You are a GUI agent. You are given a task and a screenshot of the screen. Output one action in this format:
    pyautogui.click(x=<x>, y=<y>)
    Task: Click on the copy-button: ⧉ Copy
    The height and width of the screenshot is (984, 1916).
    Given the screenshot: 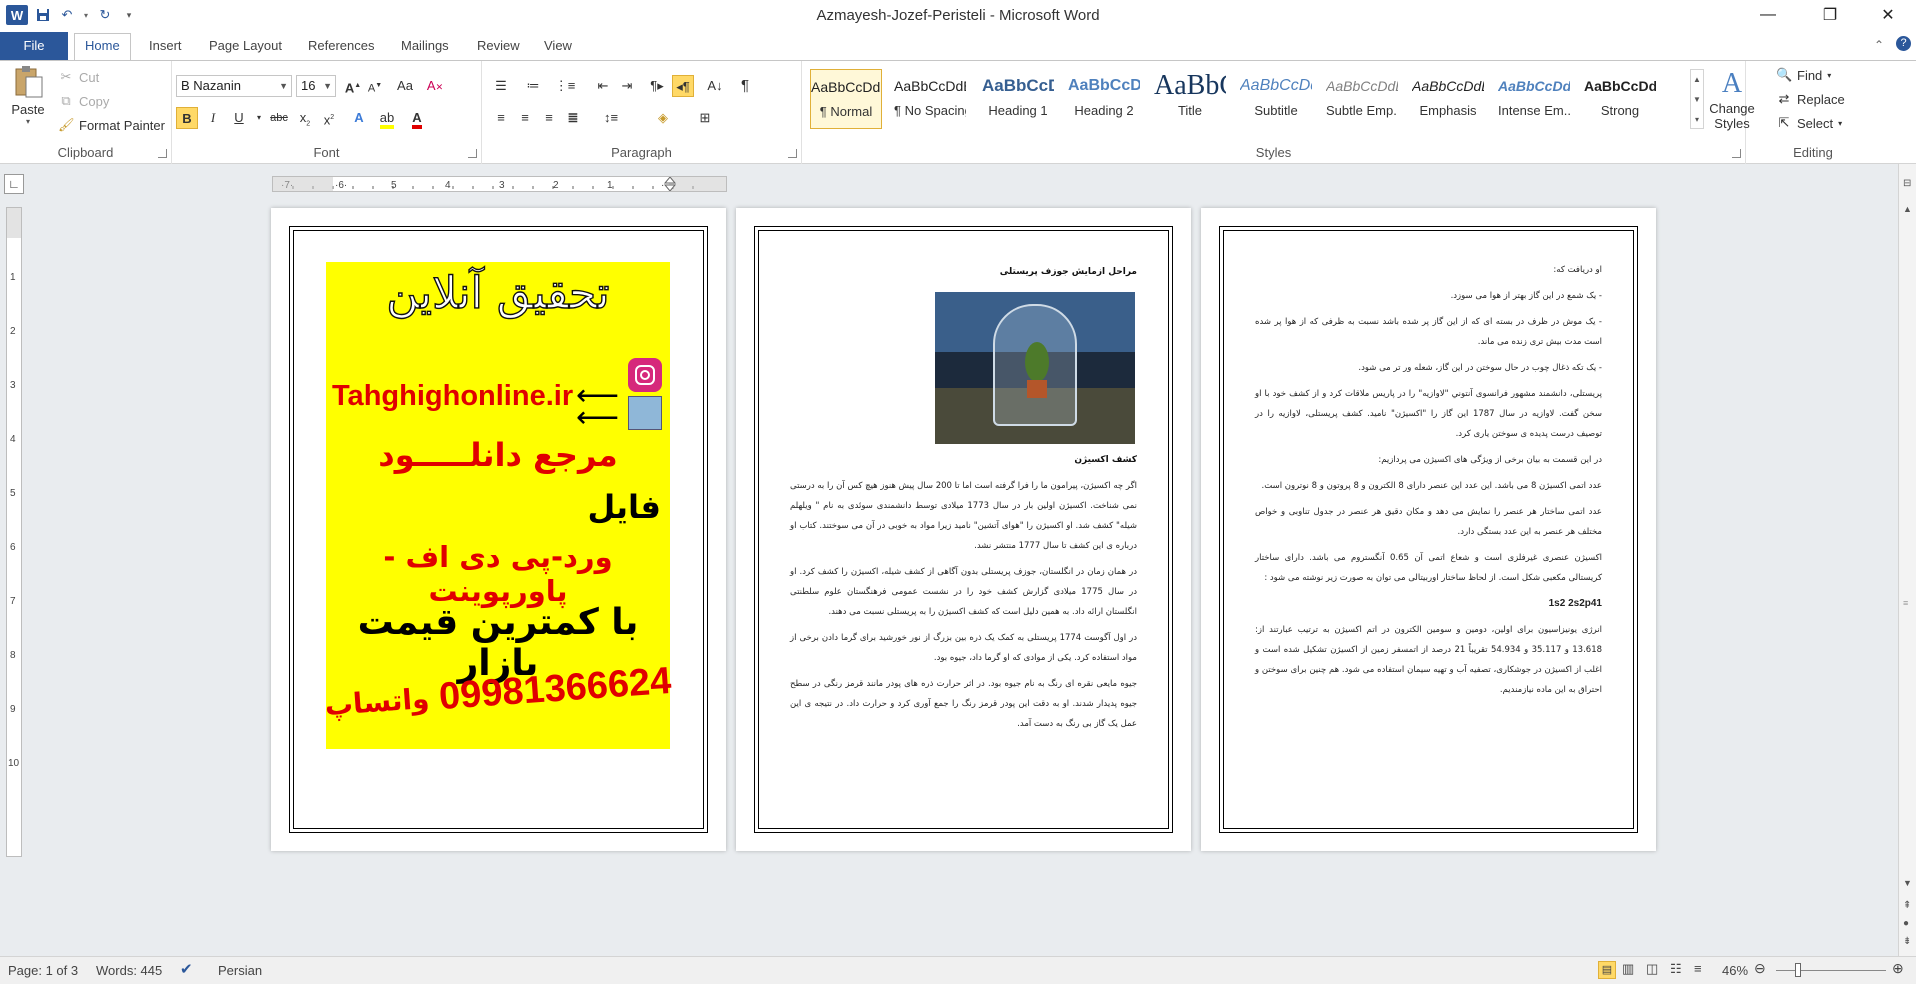 What is the action you would take?
    pyautogui.click(x=83, y=101)
    